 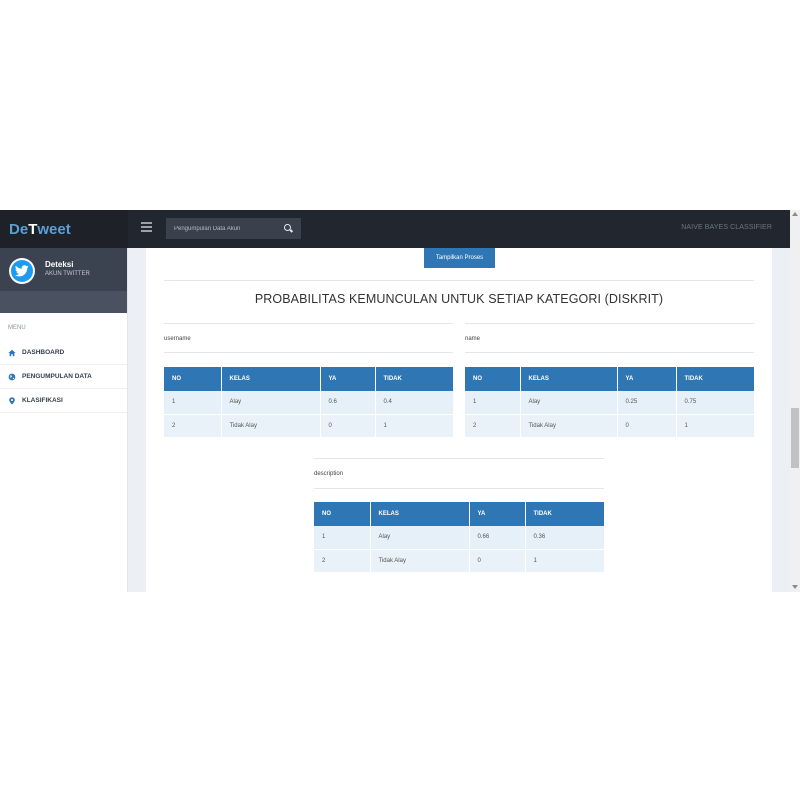 What do you see at coordinates (146, 227) in the screenshot?
I see `hamburger-menu-icon` at bounding box center [146, 227].